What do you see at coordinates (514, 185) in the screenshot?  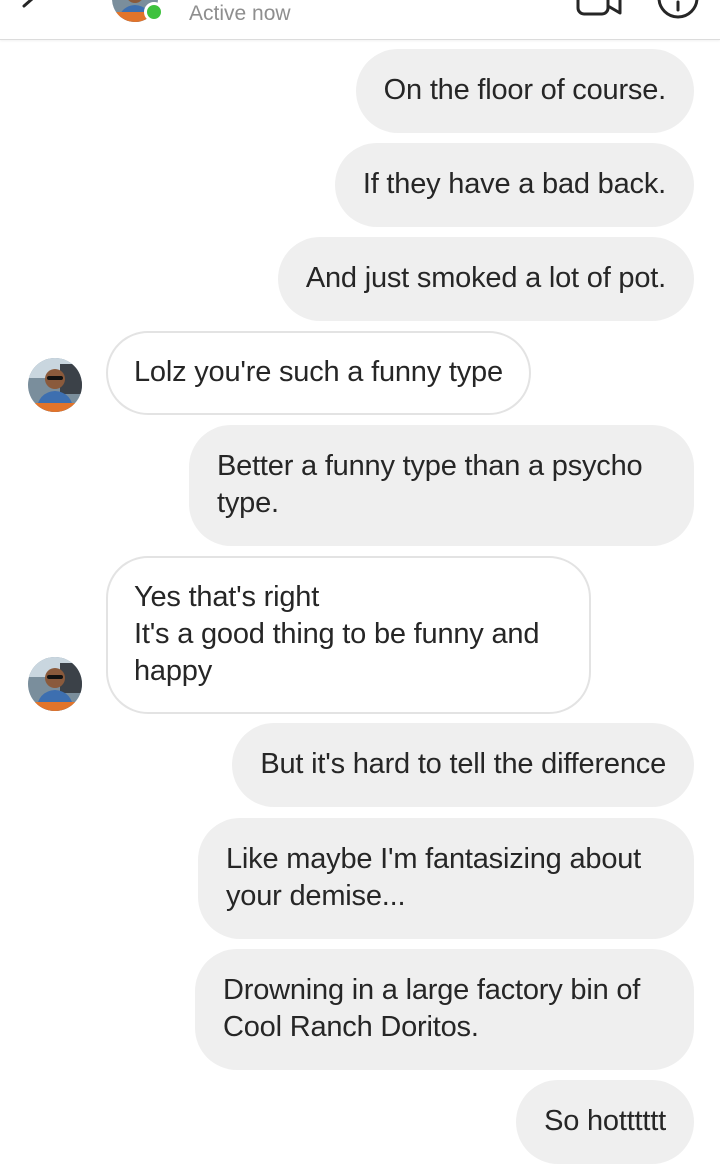 I see `message-bubble-sent: If they have a bad back.` at bounding box center [514, 185].